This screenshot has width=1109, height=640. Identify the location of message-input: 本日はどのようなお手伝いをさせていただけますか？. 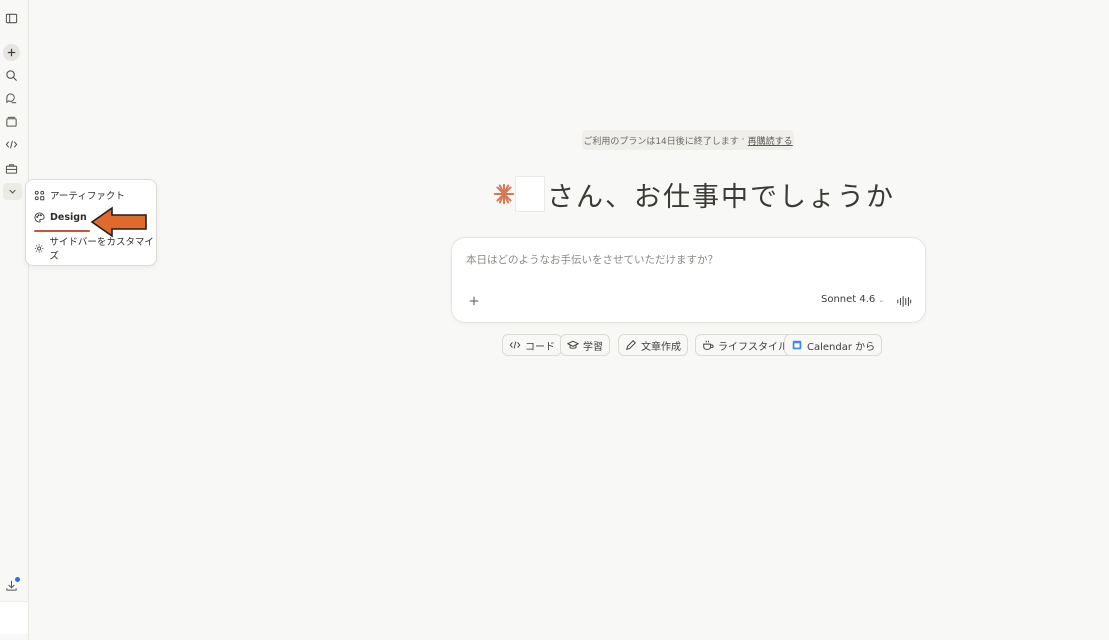
(592, 259).